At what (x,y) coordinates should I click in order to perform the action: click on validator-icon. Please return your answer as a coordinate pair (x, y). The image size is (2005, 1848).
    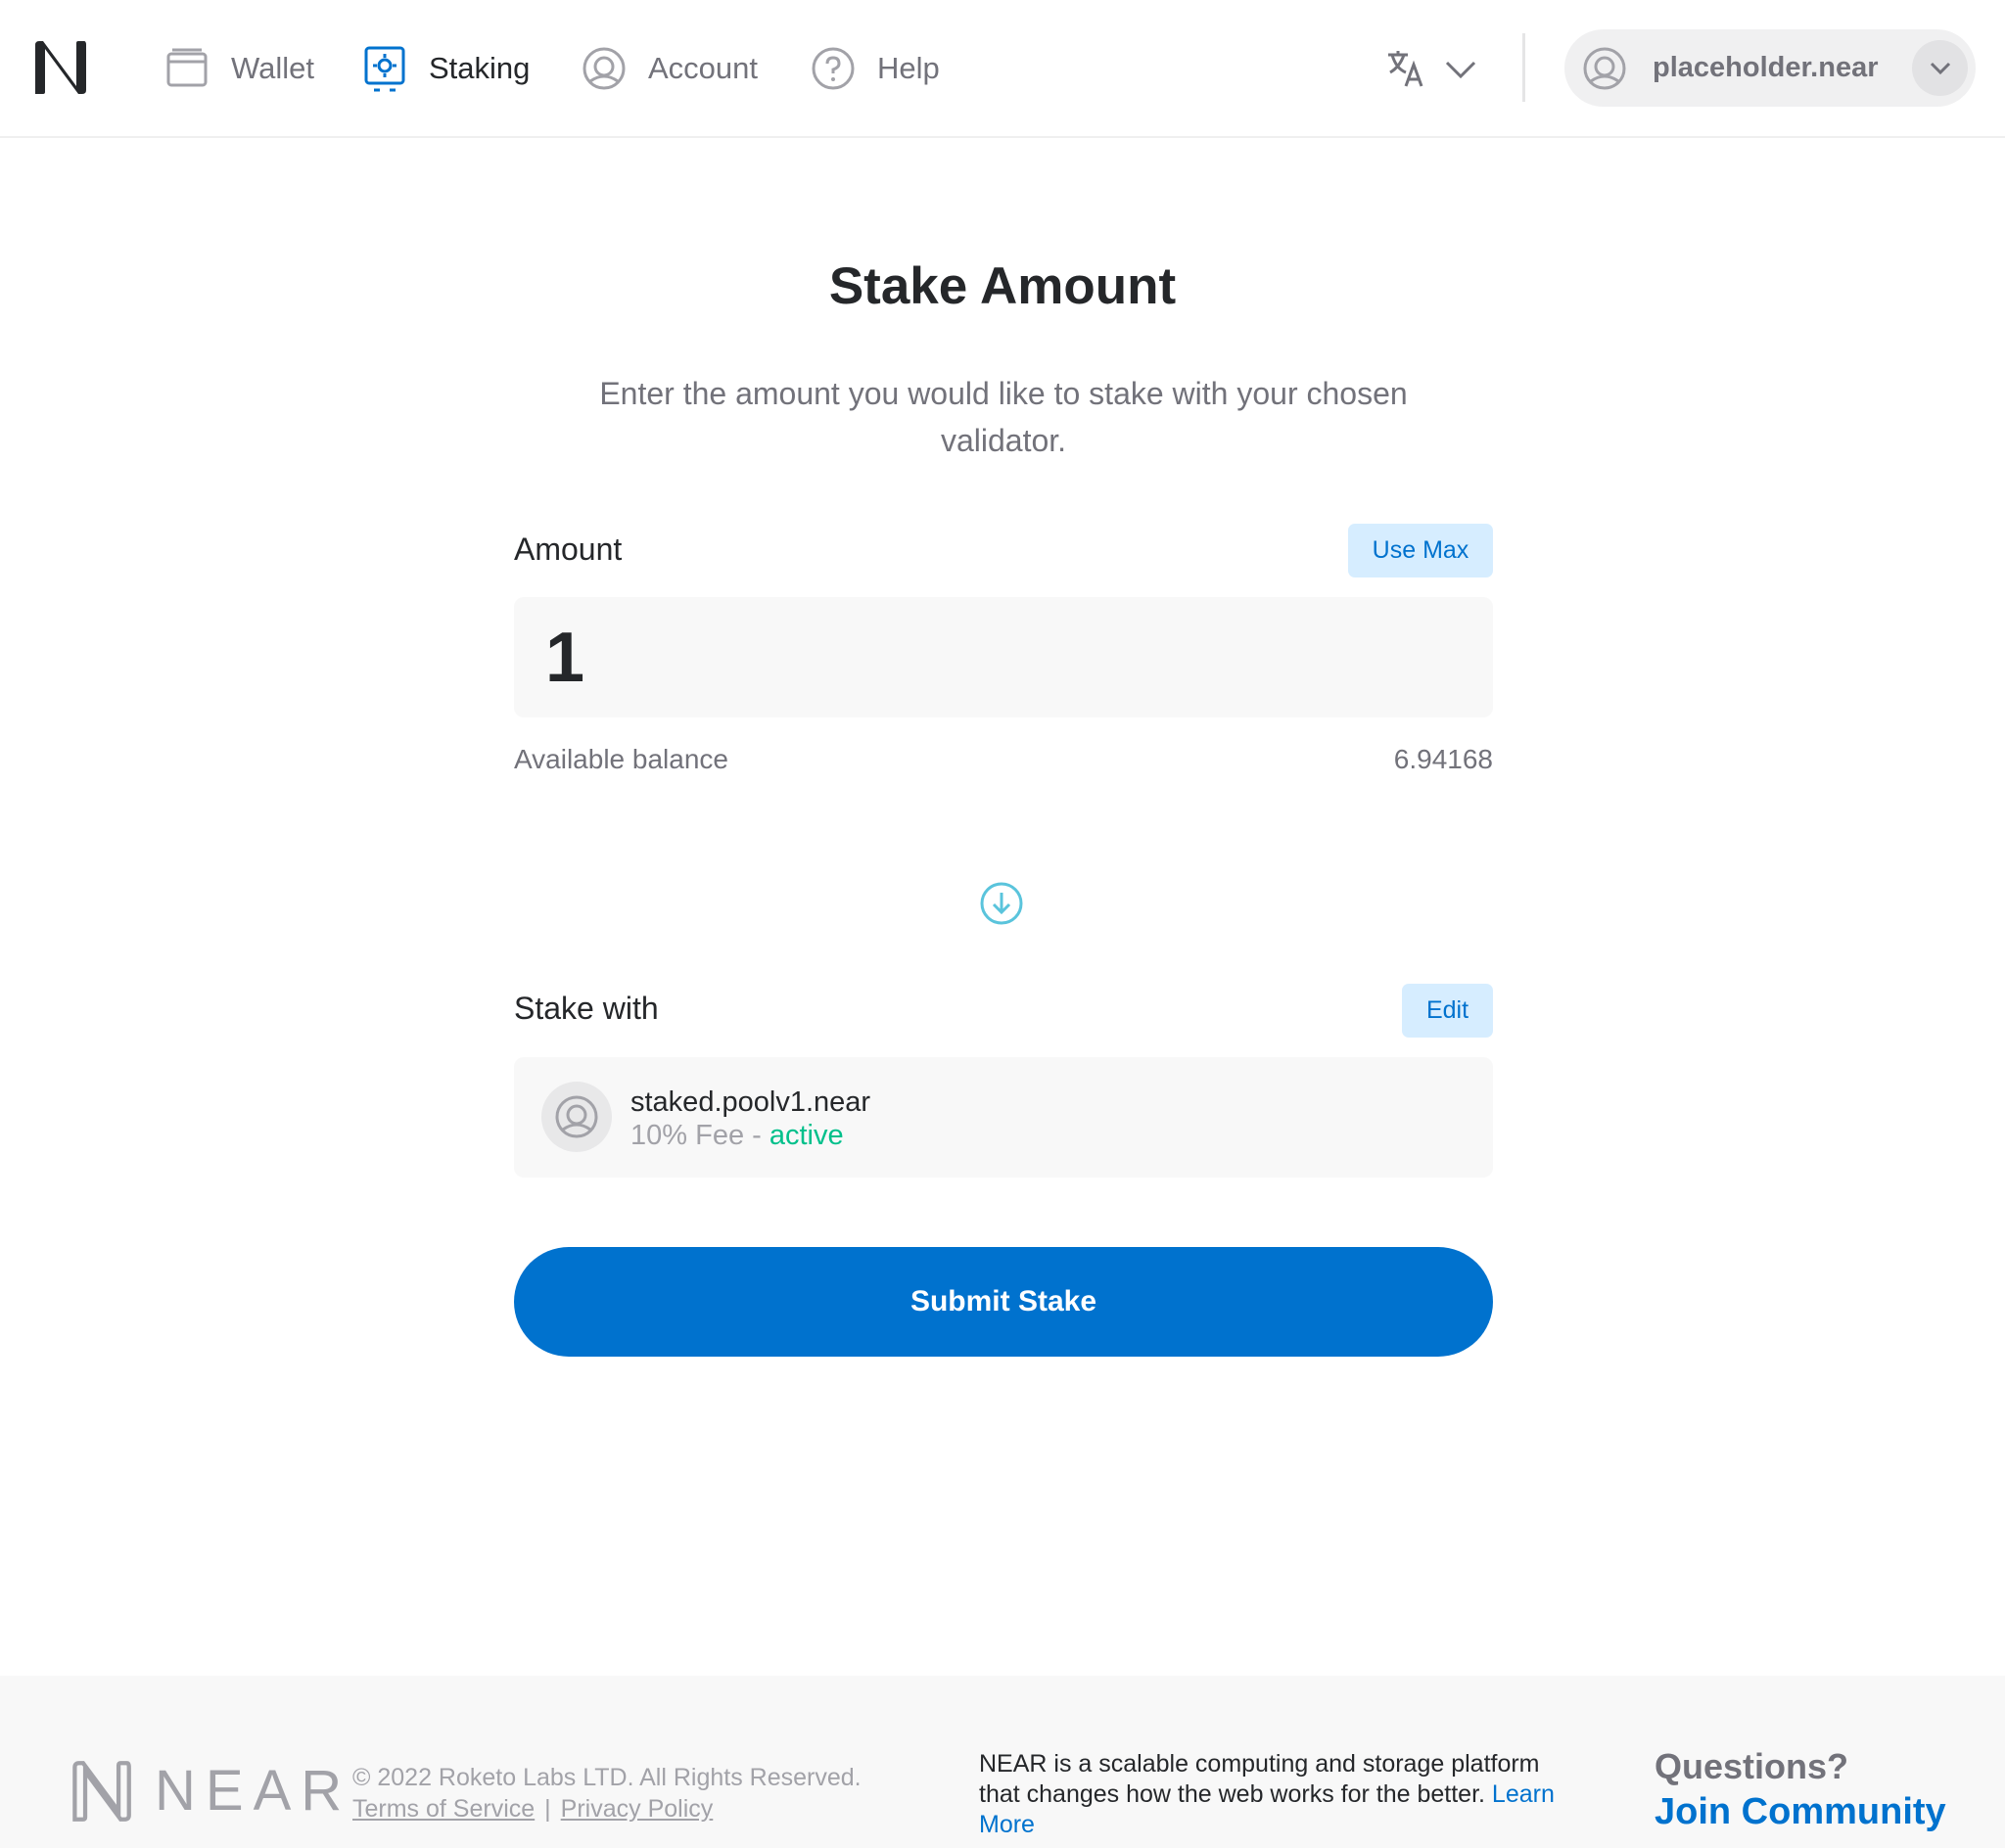
    Looking at the image, I should click on (576, 1116).